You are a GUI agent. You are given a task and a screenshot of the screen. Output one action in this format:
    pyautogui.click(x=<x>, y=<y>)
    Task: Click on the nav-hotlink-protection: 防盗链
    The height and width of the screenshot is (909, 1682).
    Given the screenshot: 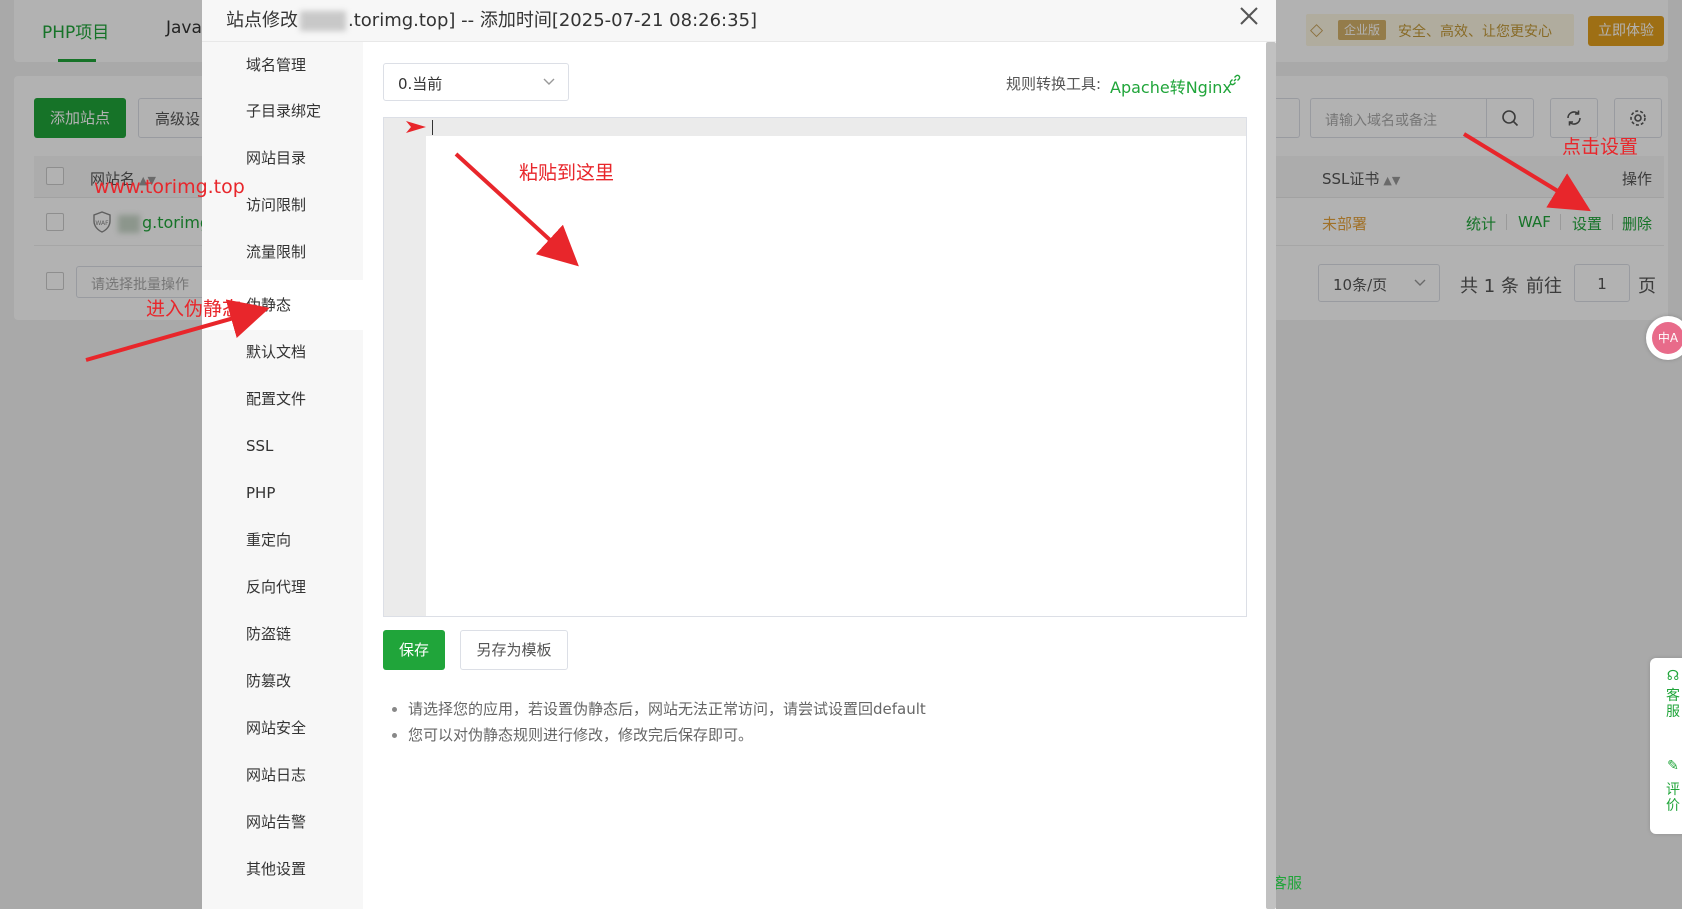 What is the action you would take?
    pyautogui.click(x=282, y=634)
    